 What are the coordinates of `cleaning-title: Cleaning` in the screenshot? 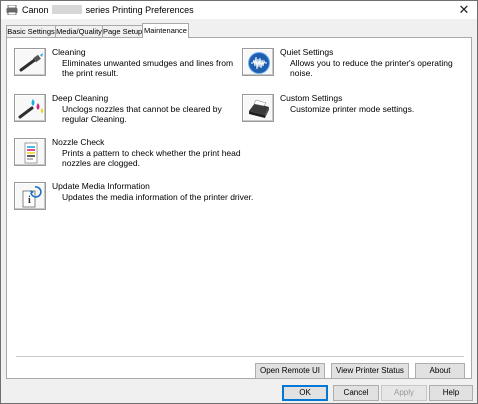 It's located at (69, 52).